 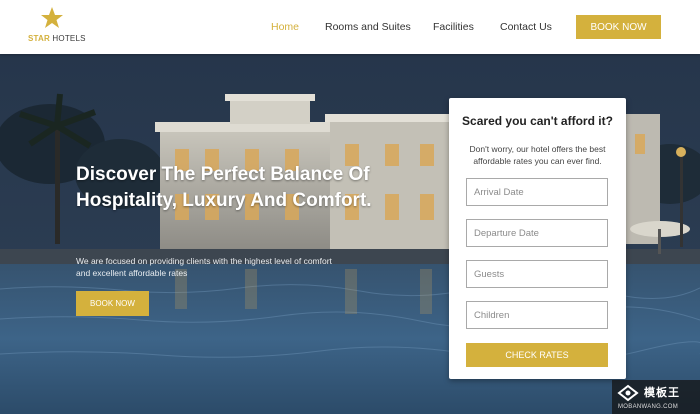 What do you see at coordinates (285, 27) in the screenshot?
I see `nav-home: Home` at bounding box center [285, 27].